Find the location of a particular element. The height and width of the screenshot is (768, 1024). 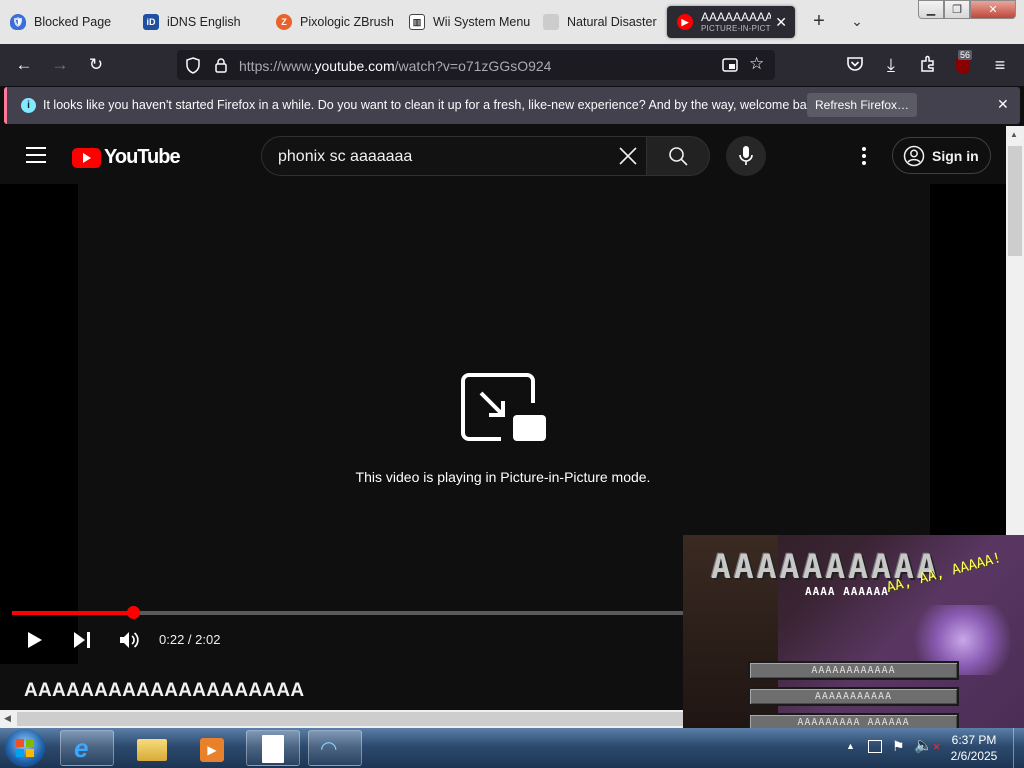

scroll-up-arrow-icon: ▲ is located at coordinates (1014, 134).